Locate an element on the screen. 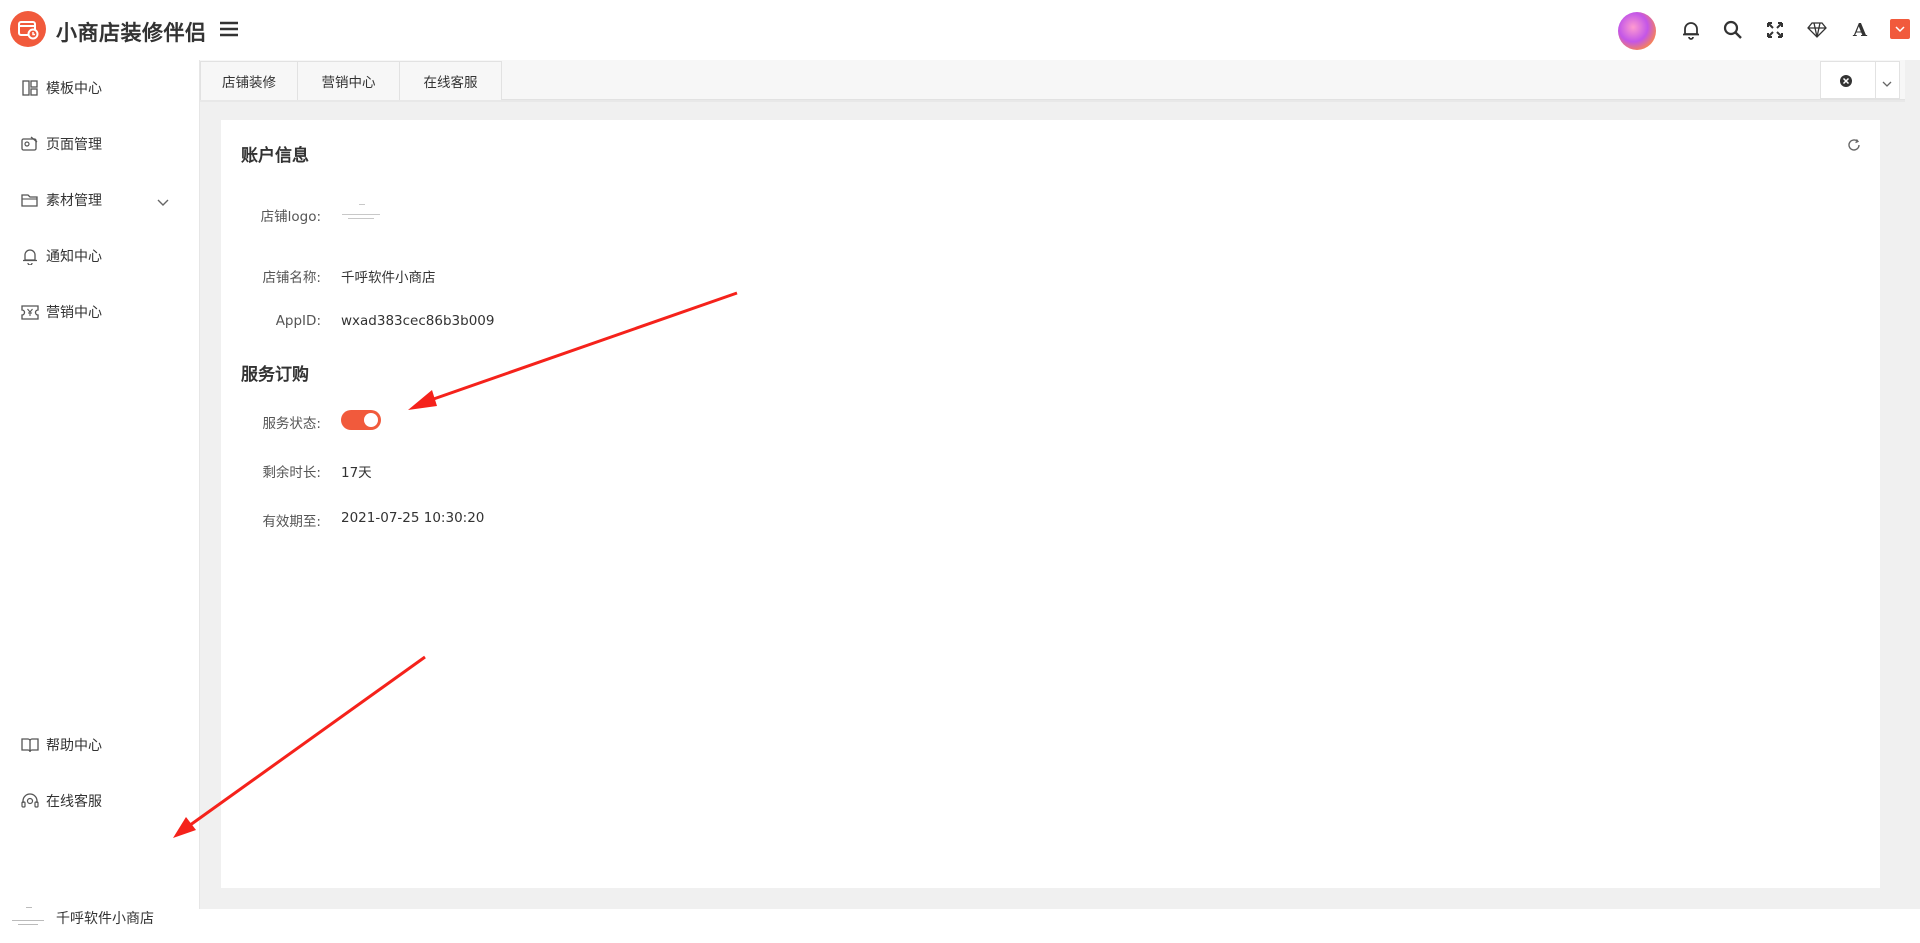 The height and width of the screenshot is (943, 1920). sidebar-item-materials: 素材管理 is located at coordinates (100, 200).